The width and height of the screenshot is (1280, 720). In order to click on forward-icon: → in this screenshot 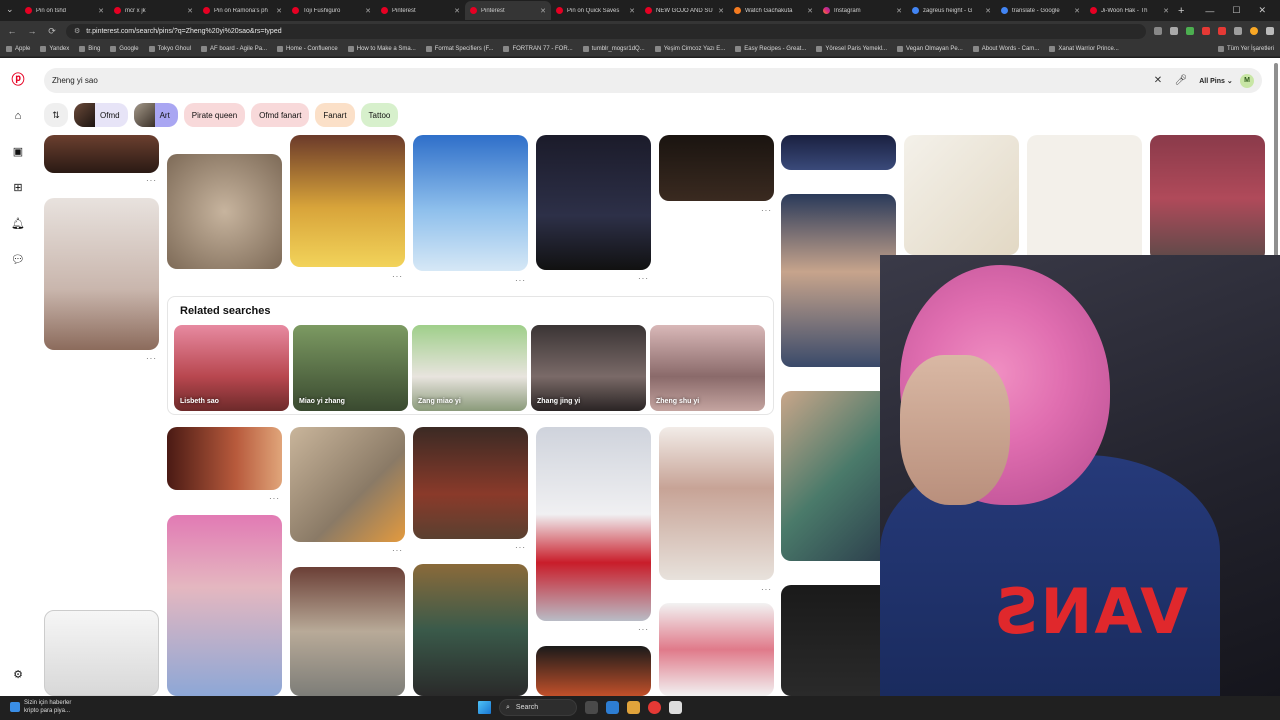, I will do `click(32, 31)`.